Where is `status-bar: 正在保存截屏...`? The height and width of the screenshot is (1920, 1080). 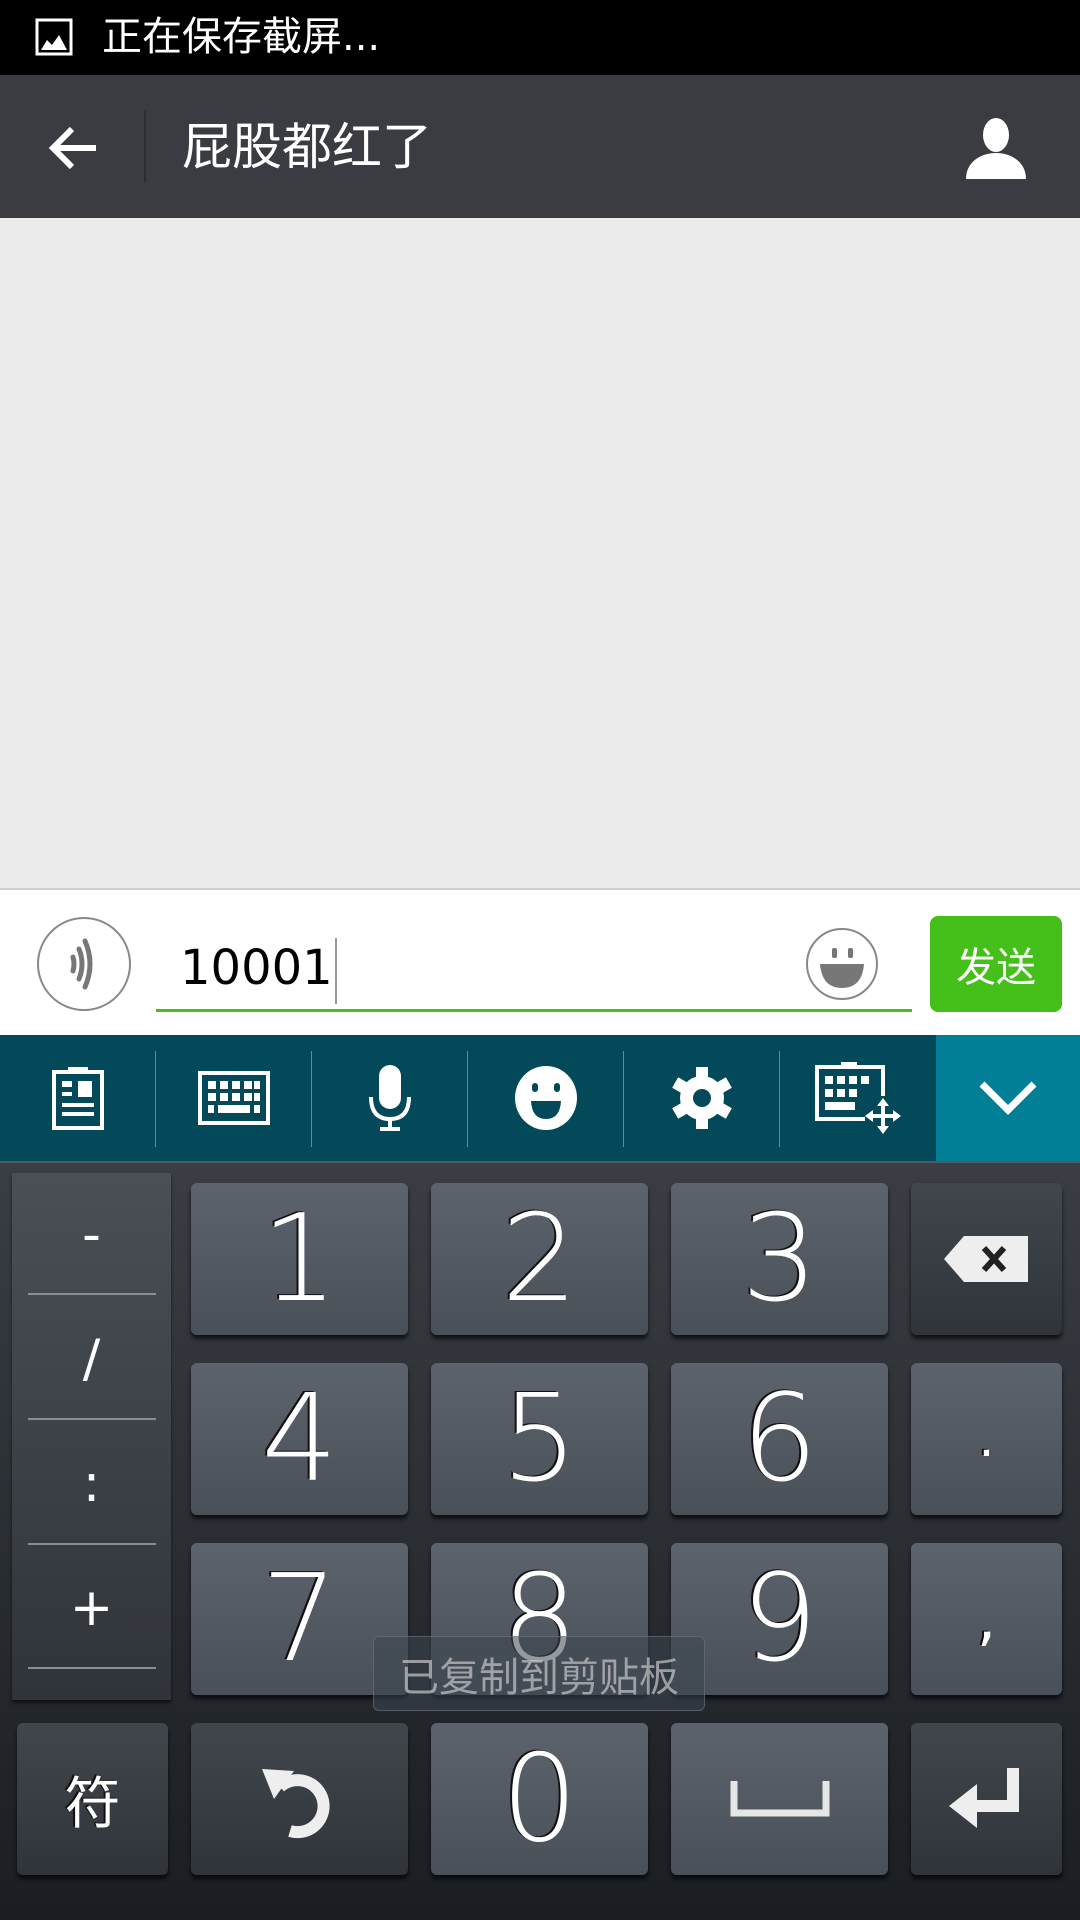 status-bar: 正在保存截屏... is located at coordinates (540, 37).